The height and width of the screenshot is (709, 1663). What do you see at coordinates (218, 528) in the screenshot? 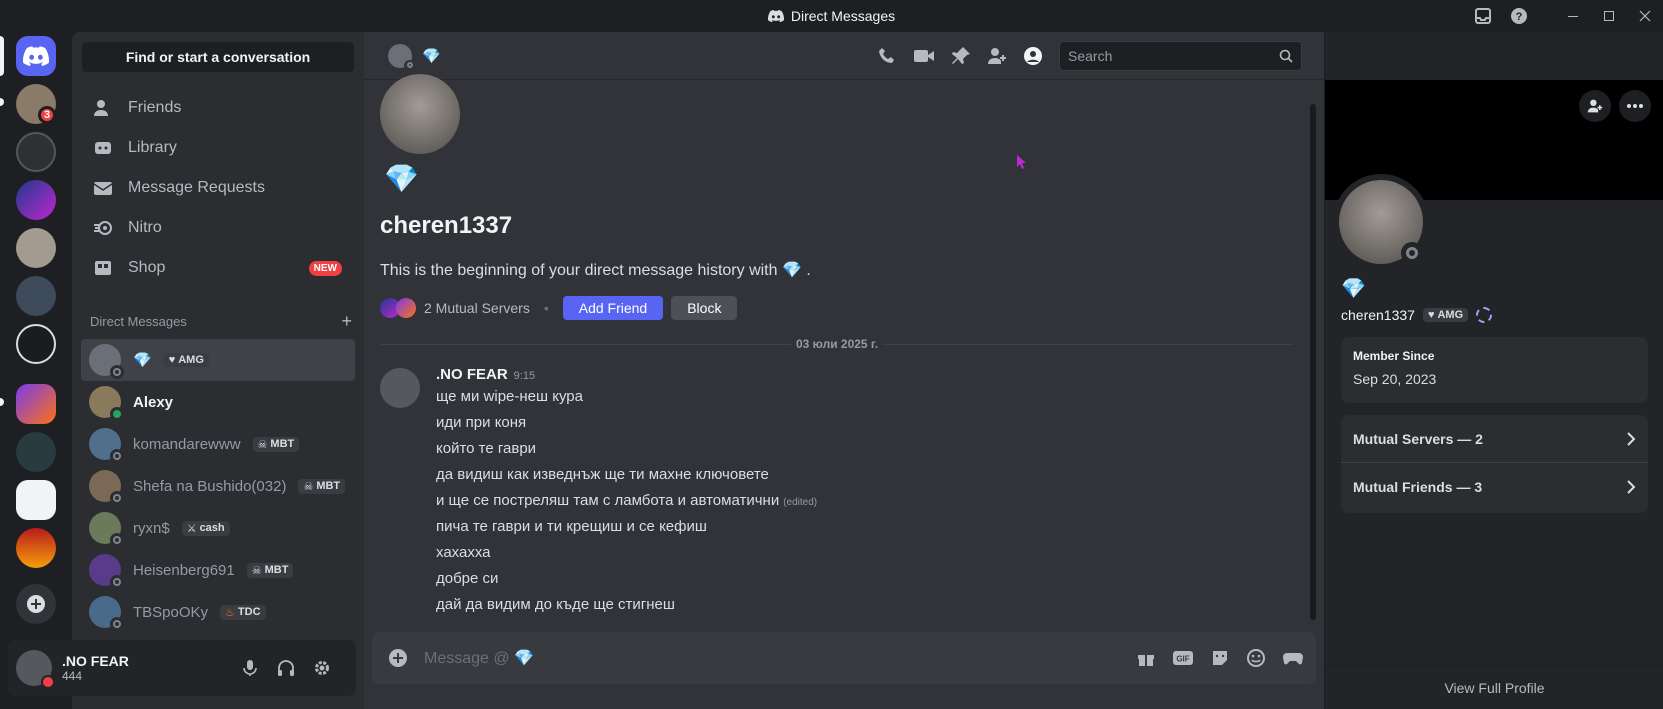
I see `dm-item: ryxn$ ⚔ cash` at bounding box center [218, 528].